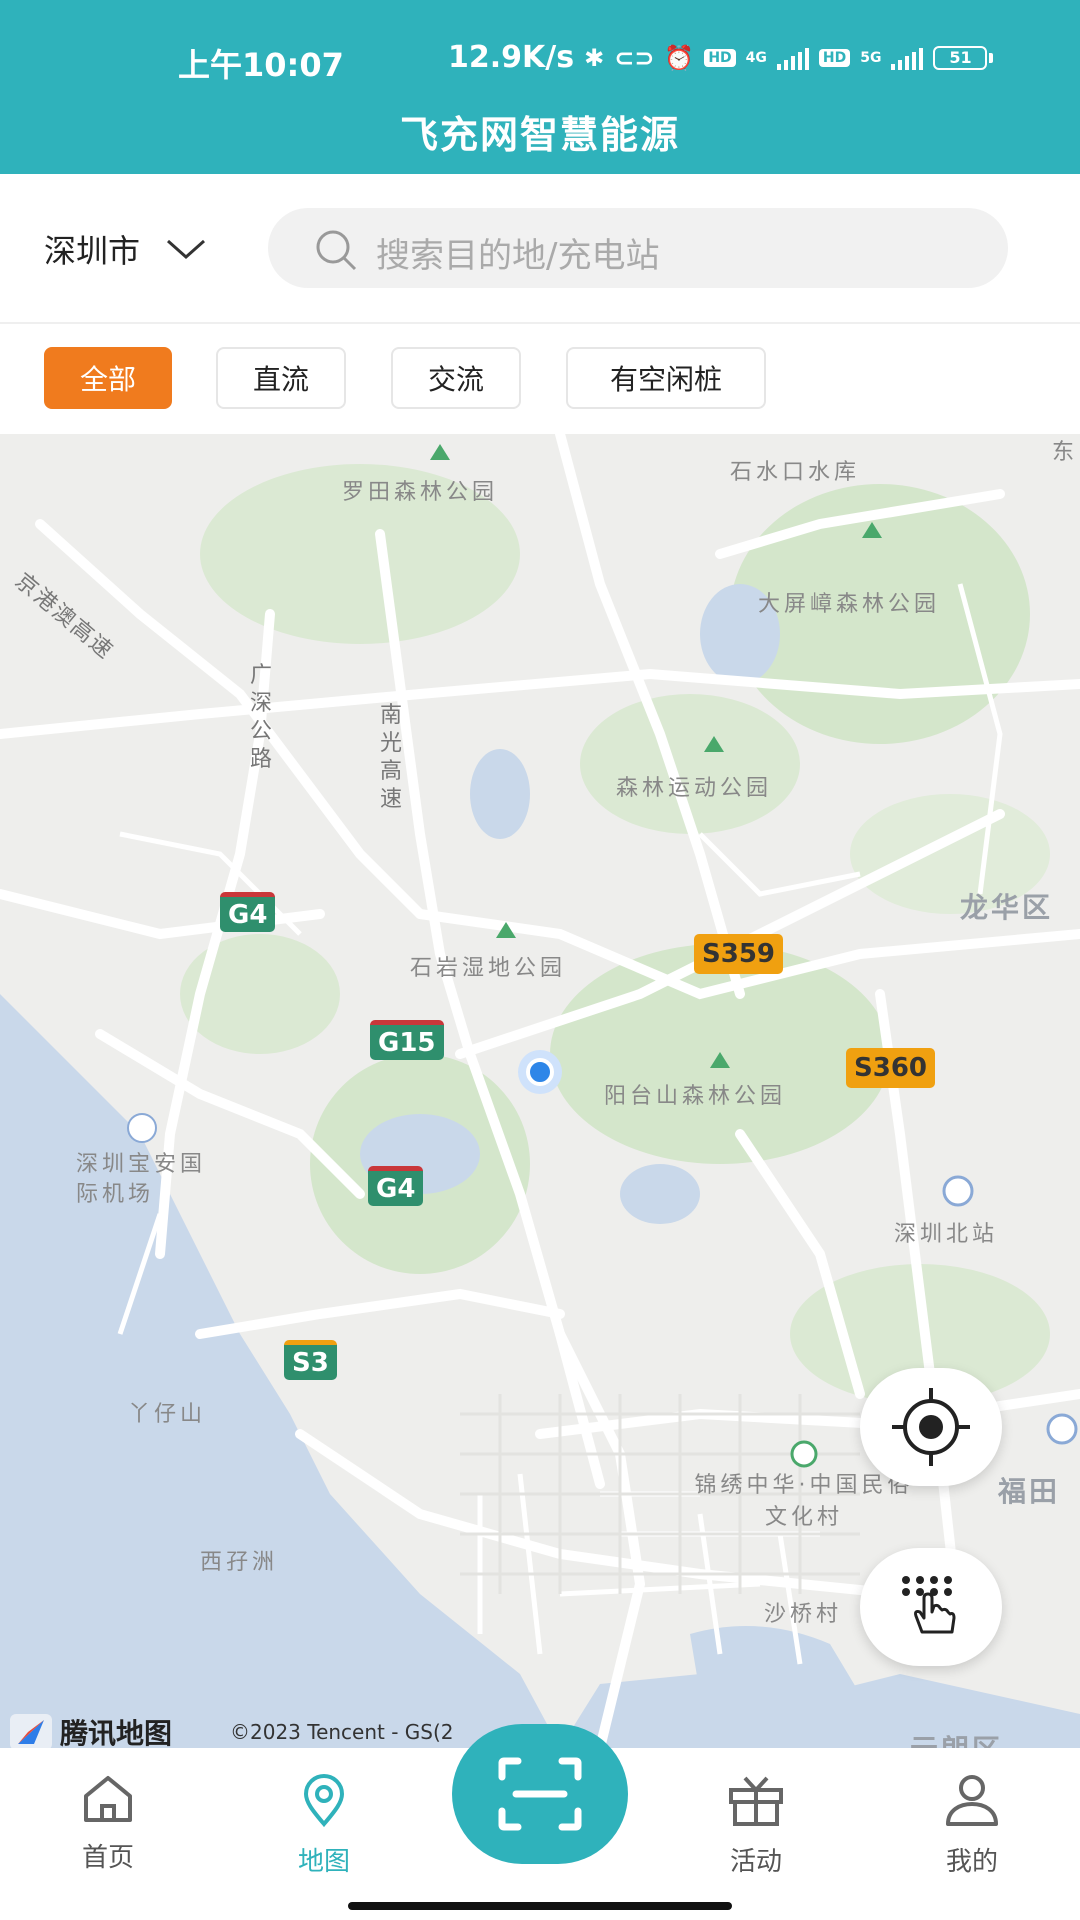  Describe the element at coordinates (420, 492) in the screenshot. I see `map-label-luotian: 罗田森林公园` at that location.